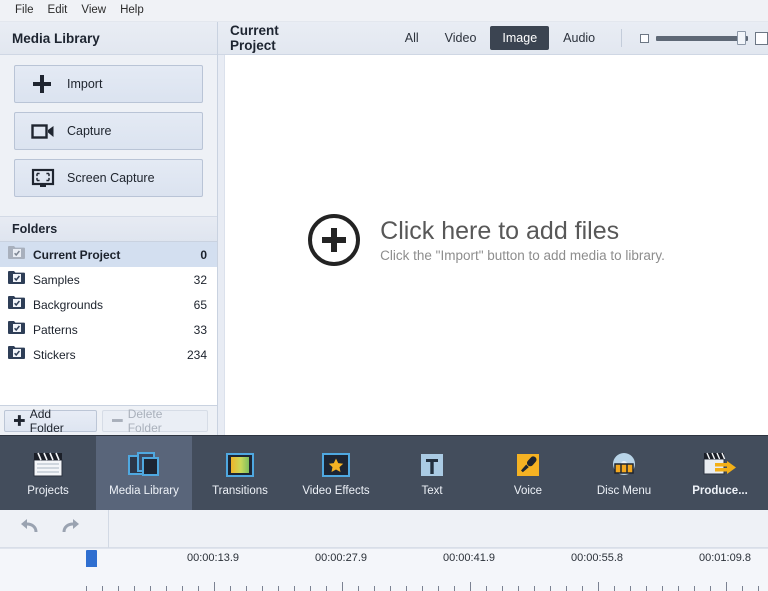 The height and width of the screenshot is (591, 768). I want to click on add-folder-label: Add Folder, so click(46, 420).